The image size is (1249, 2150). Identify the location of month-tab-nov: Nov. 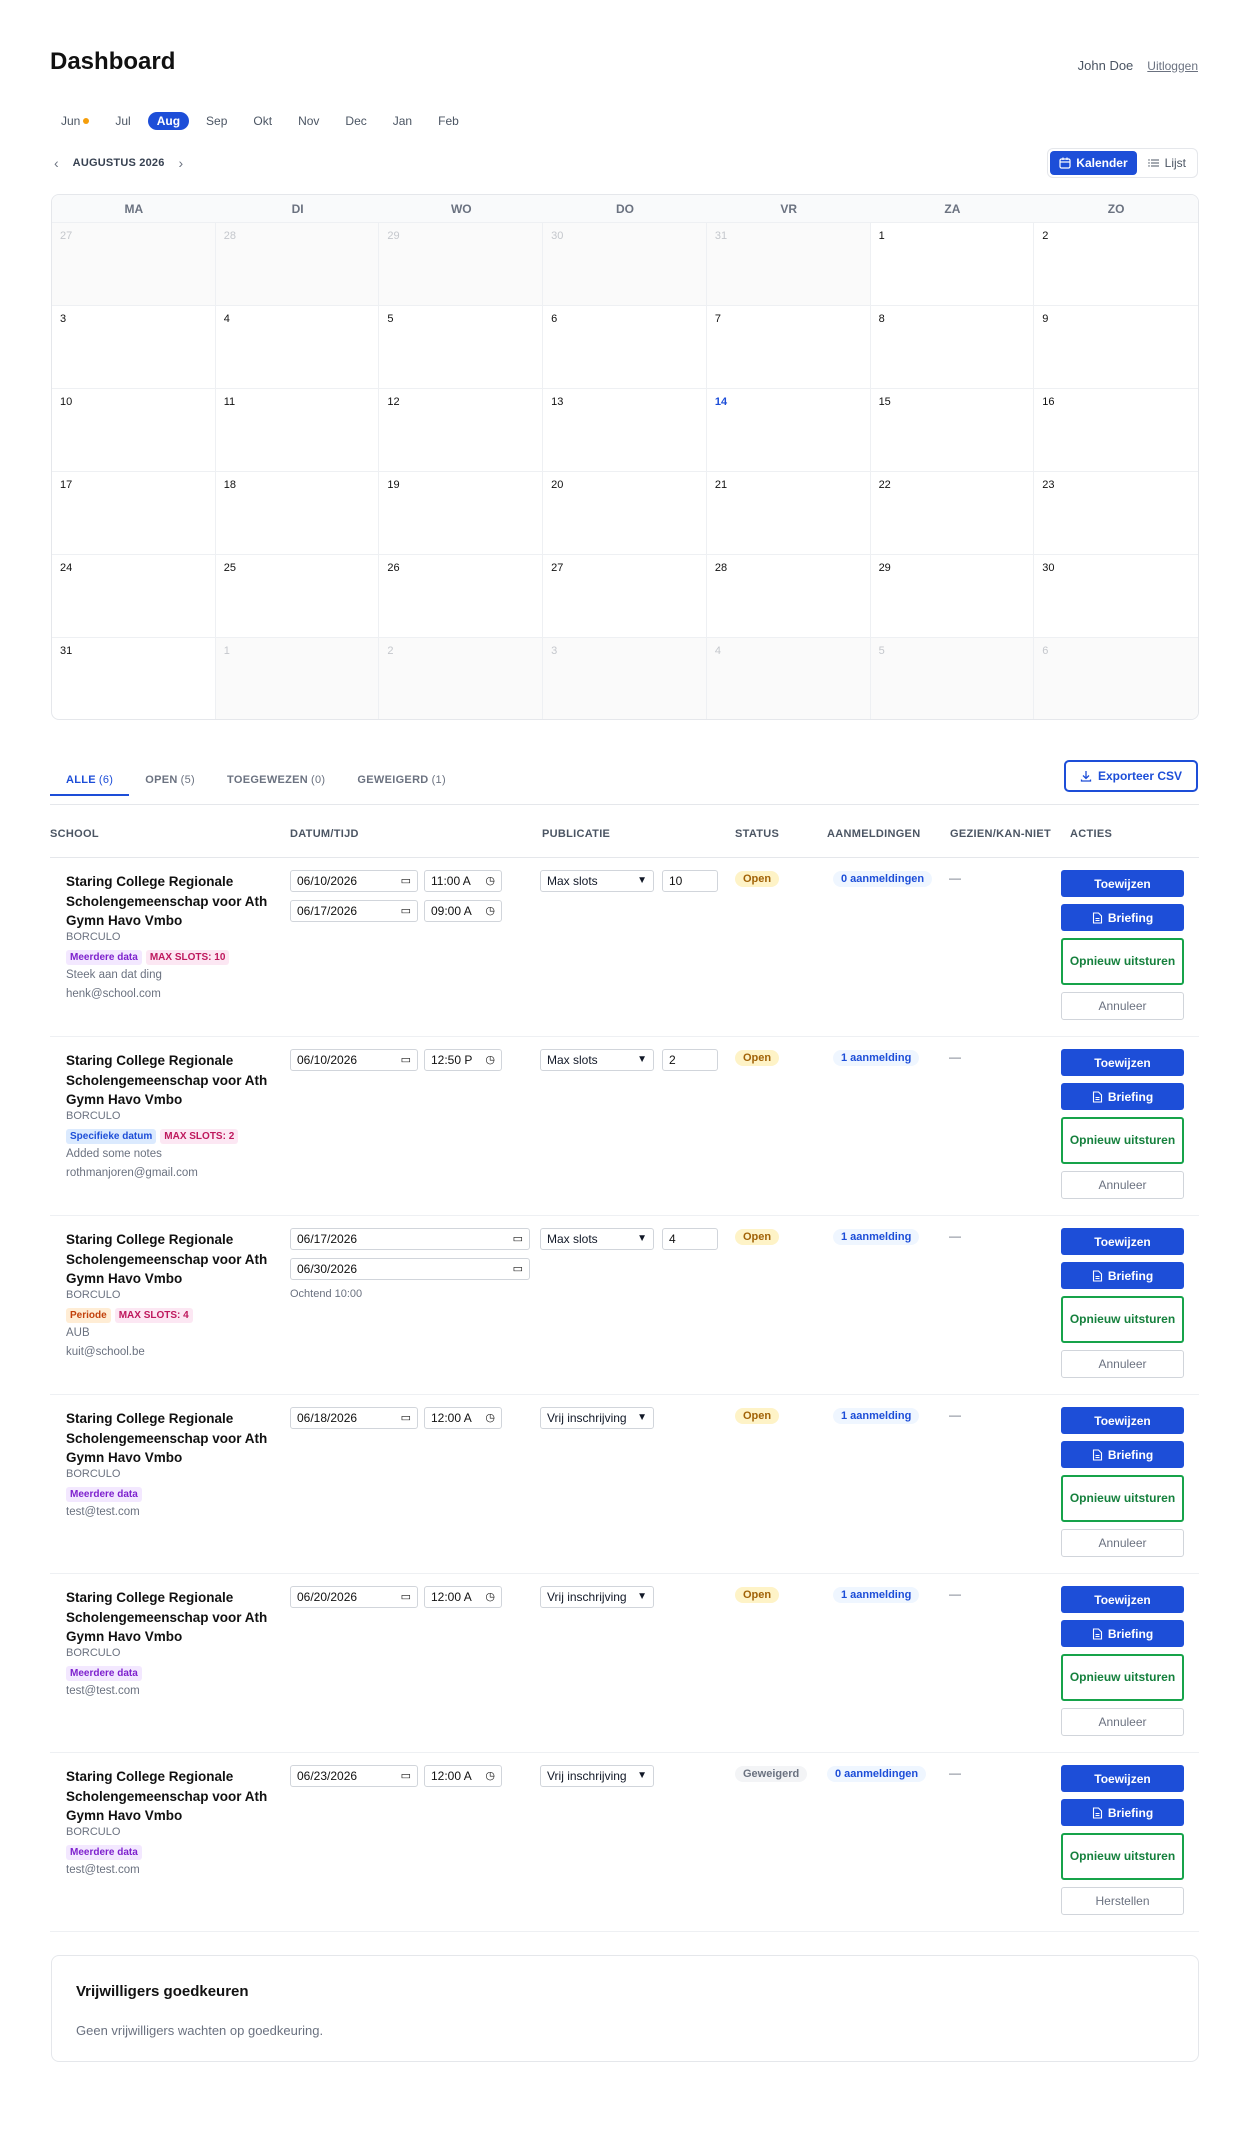
(308, 121).